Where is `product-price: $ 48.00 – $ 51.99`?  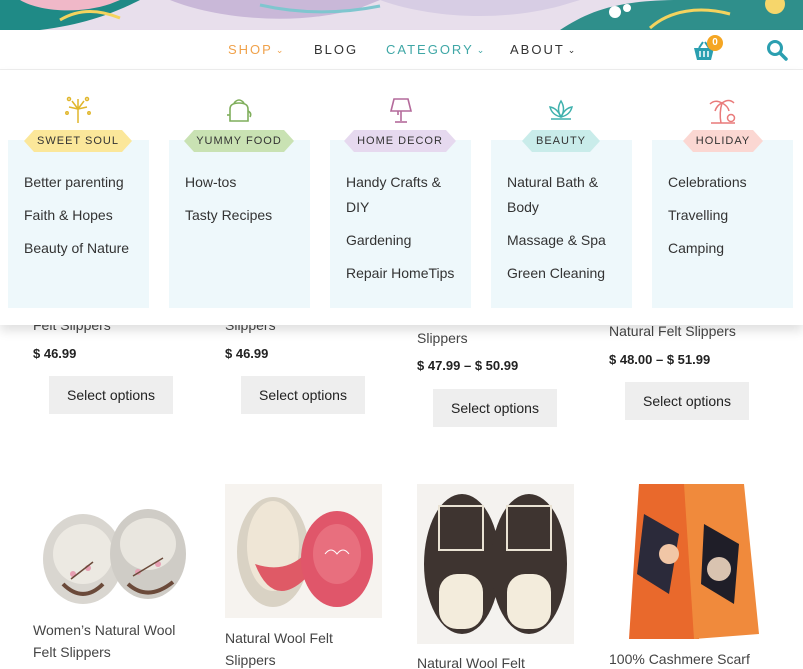
product-price: $ 48.00 – $ 51.99 is located at coordinates (660, 359).